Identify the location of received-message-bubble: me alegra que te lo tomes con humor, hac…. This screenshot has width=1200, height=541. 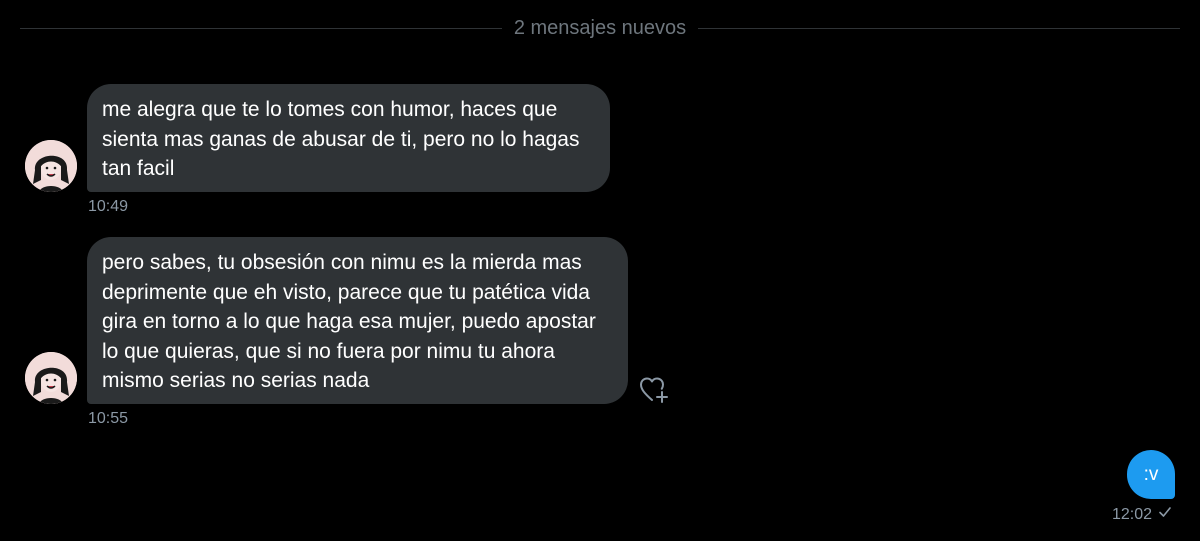
(348, 138).